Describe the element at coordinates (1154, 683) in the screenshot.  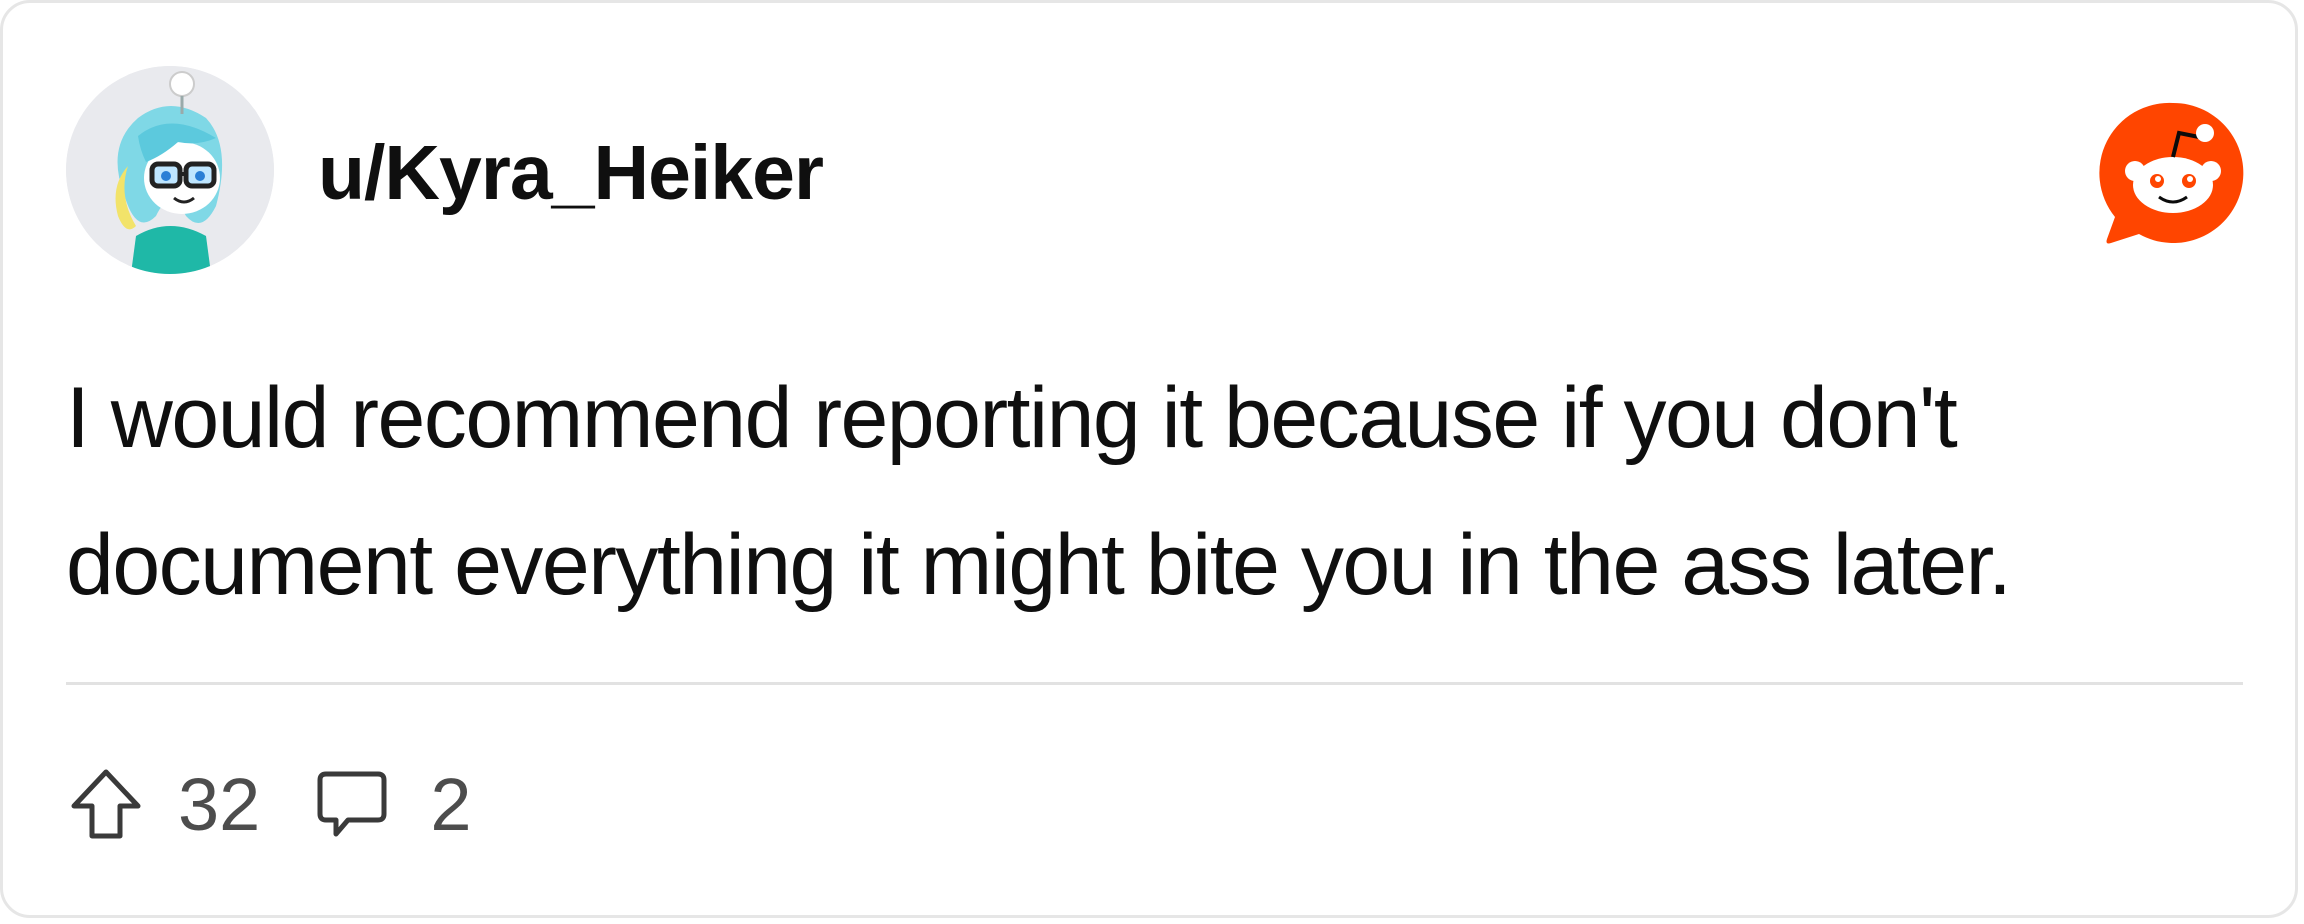
I see `divider` at that location.